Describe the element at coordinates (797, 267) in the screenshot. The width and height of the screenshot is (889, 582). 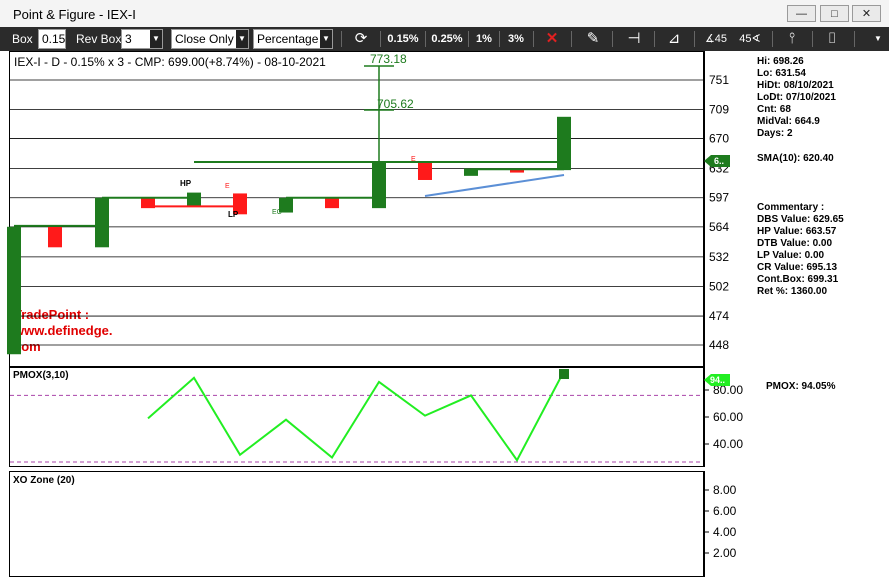
I see `commentary-cr: CR Value: 695.13` at that location.